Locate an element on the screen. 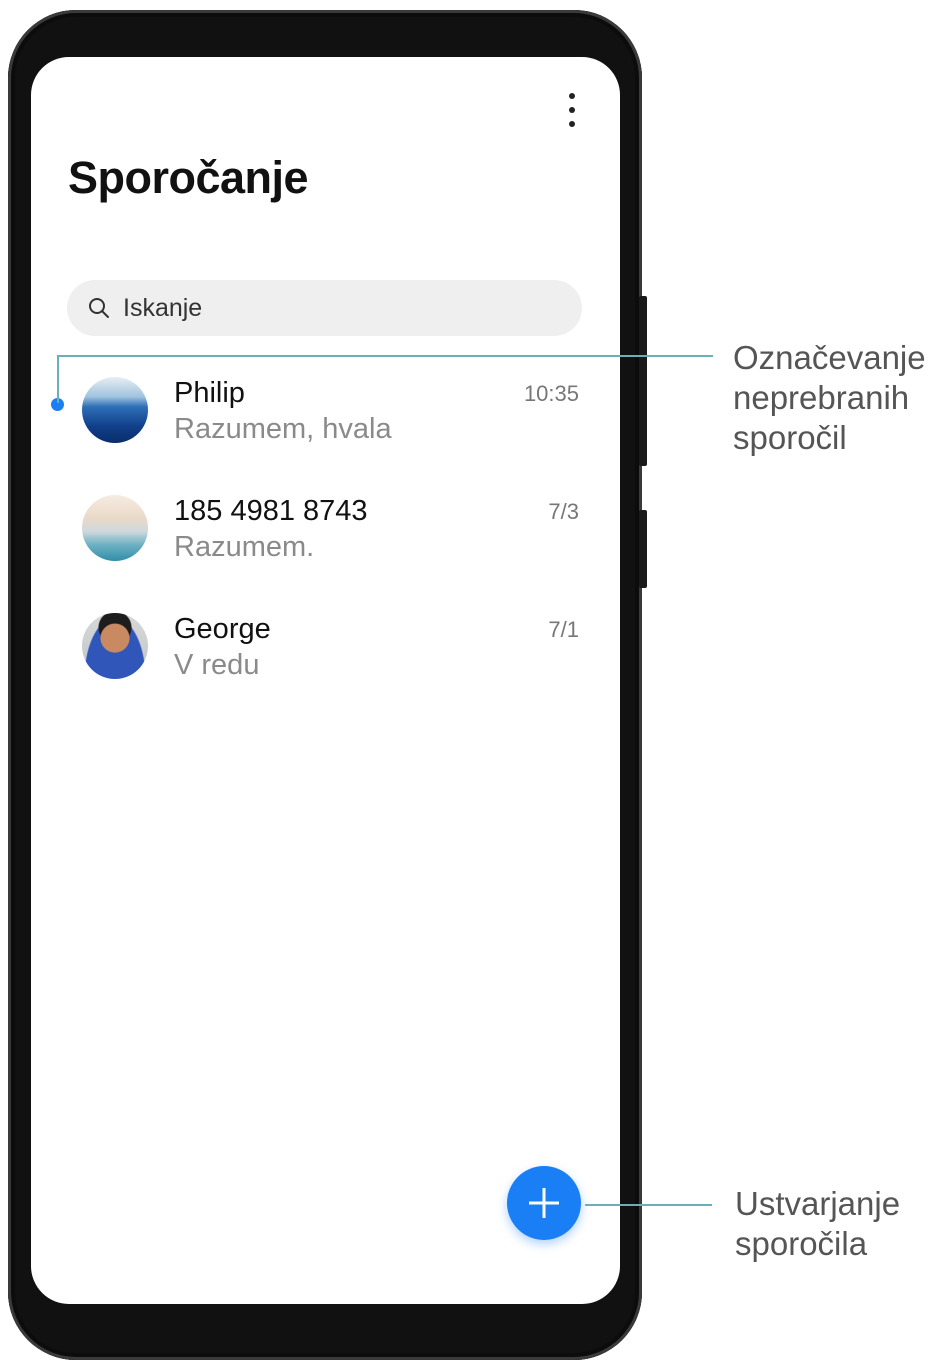 Image resolution: width=928 pixels, height=1360 pixels. contact-name: George is located at coordinates (222, 629).